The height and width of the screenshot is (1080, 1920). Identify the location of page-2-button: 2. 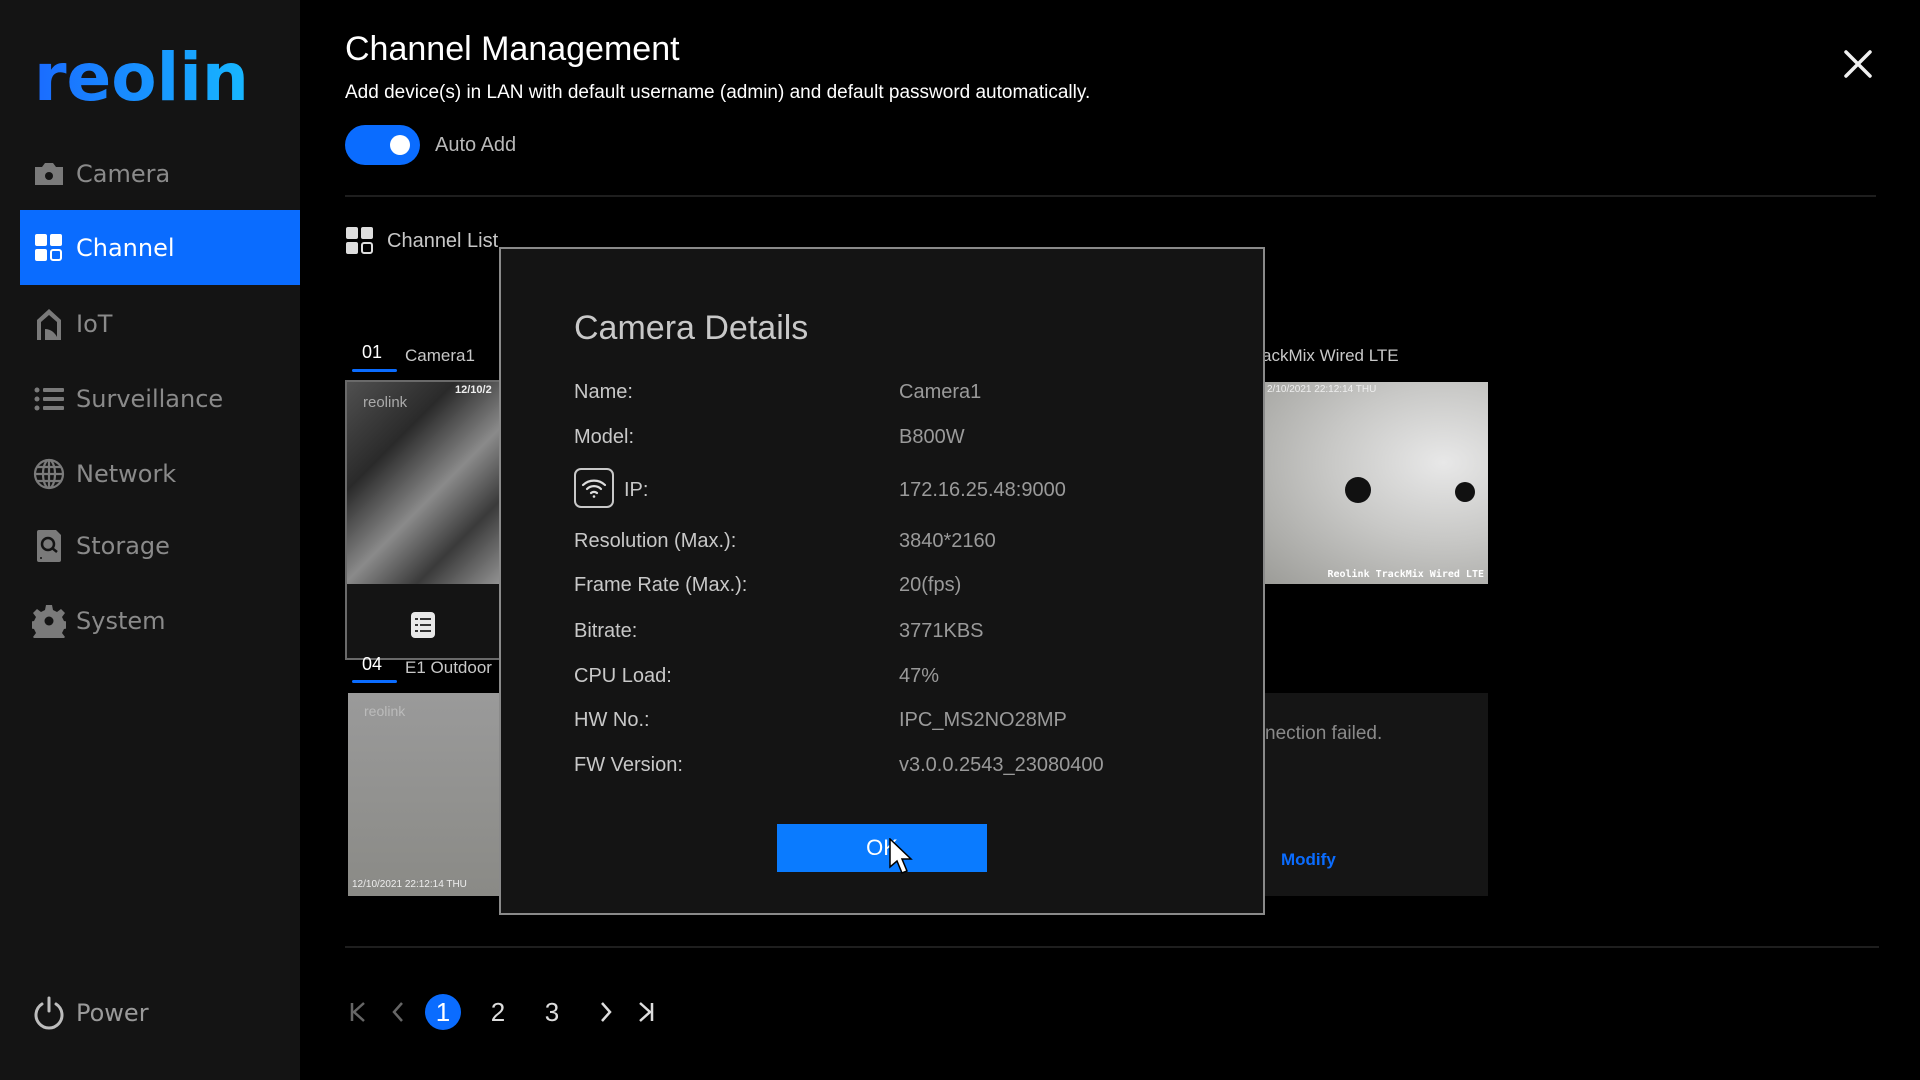
(498, 1012).